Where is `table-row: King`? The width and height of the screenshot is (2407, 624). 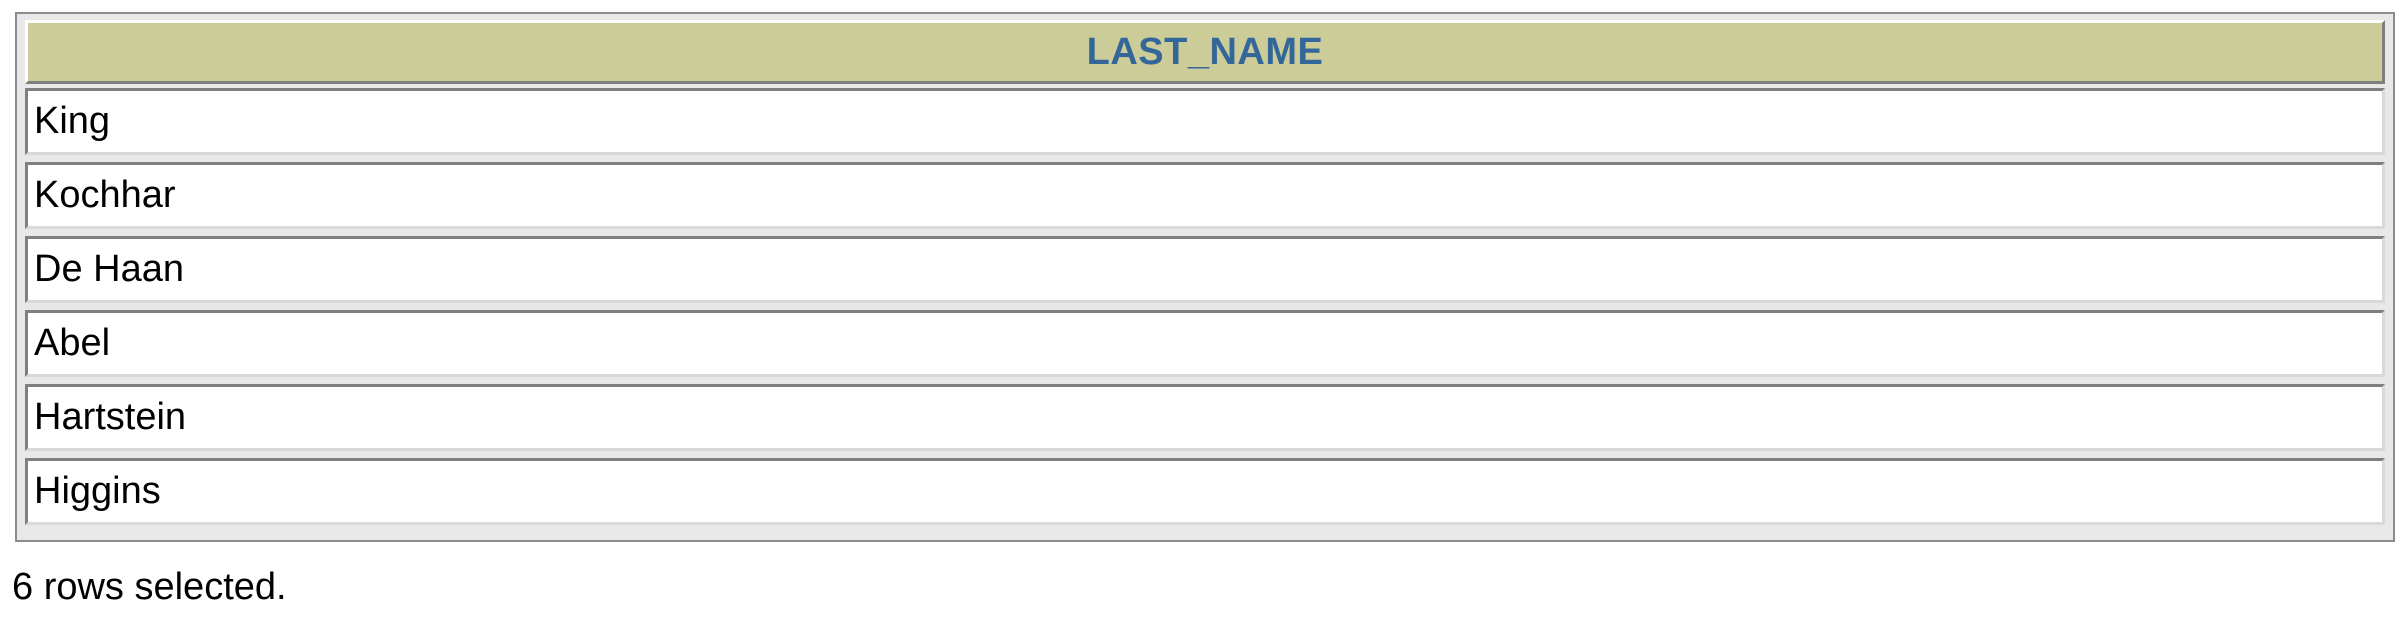 table-row: King is located at coordinates (1205, 121).